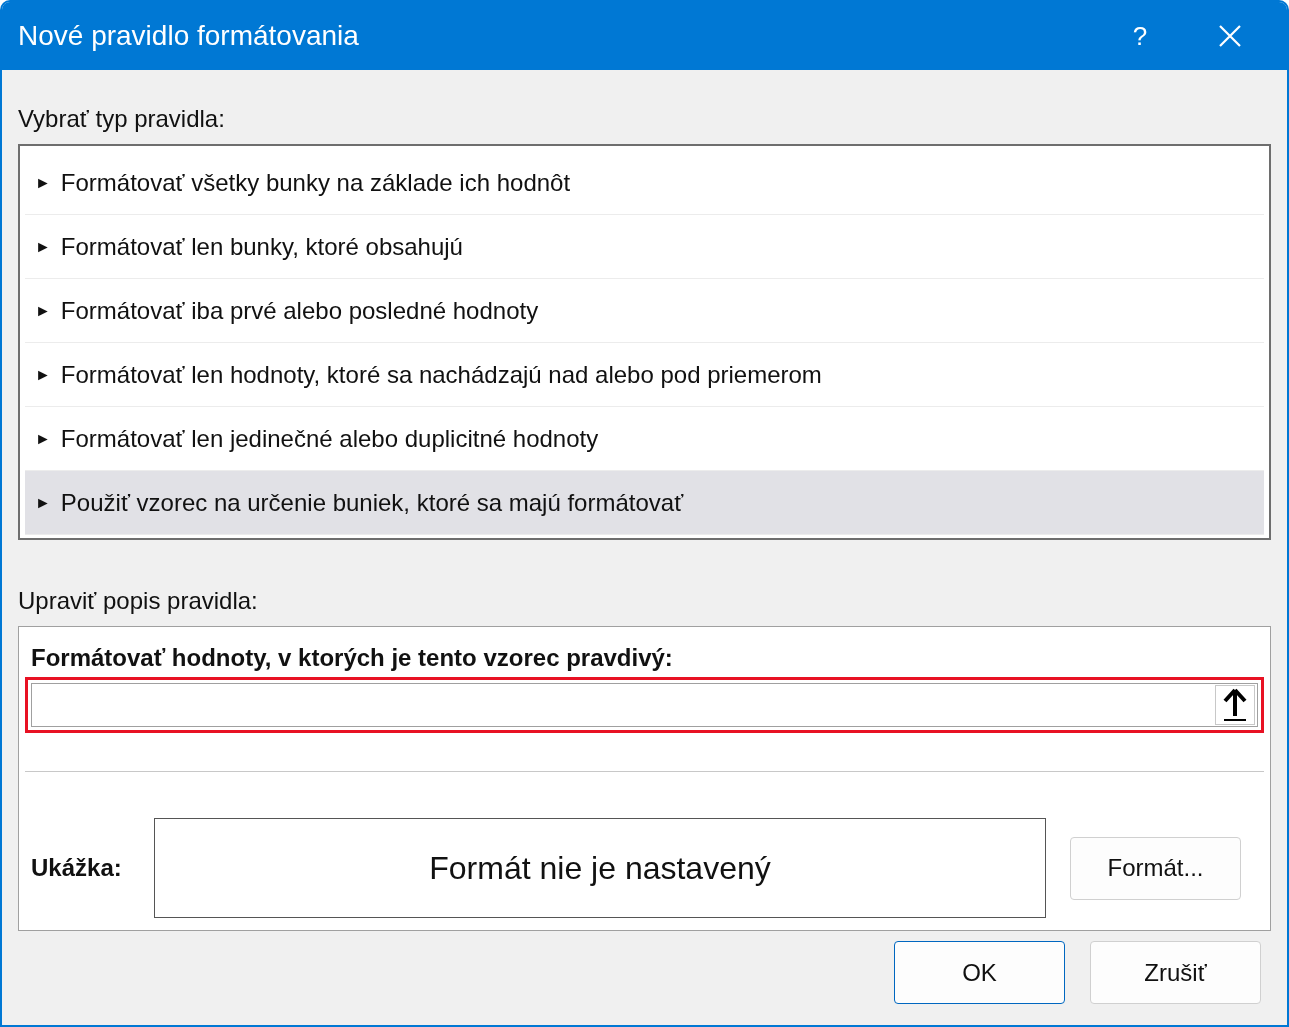 This screenshot has height=1027, width=1289. What do you see at coordinates (979, 972) in the screenshot?
I see `ok-button: OK` at bounding box center [979, 972].